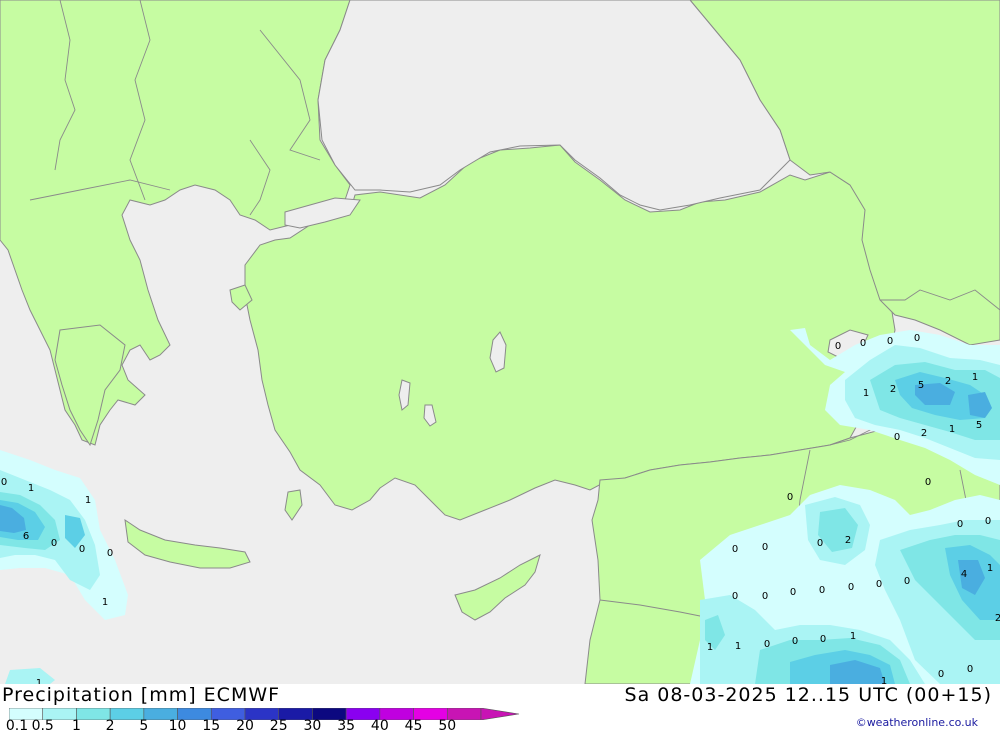 The image size is (1000, 734). Describe the element at coordinates (141, 695) in the screenshot. I see `map-title: Precipitation [mm] ECMWF` at that location.